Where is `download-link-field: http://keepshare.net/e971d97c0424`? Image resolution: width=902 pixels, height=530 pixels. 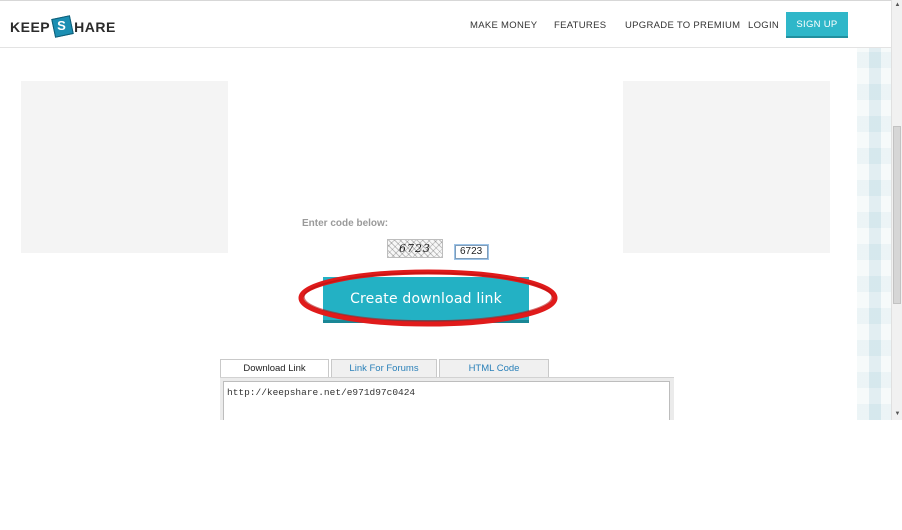 download-link-field: http://keepshare.net/e971d97c0424 is located at coordinates (446, 400).